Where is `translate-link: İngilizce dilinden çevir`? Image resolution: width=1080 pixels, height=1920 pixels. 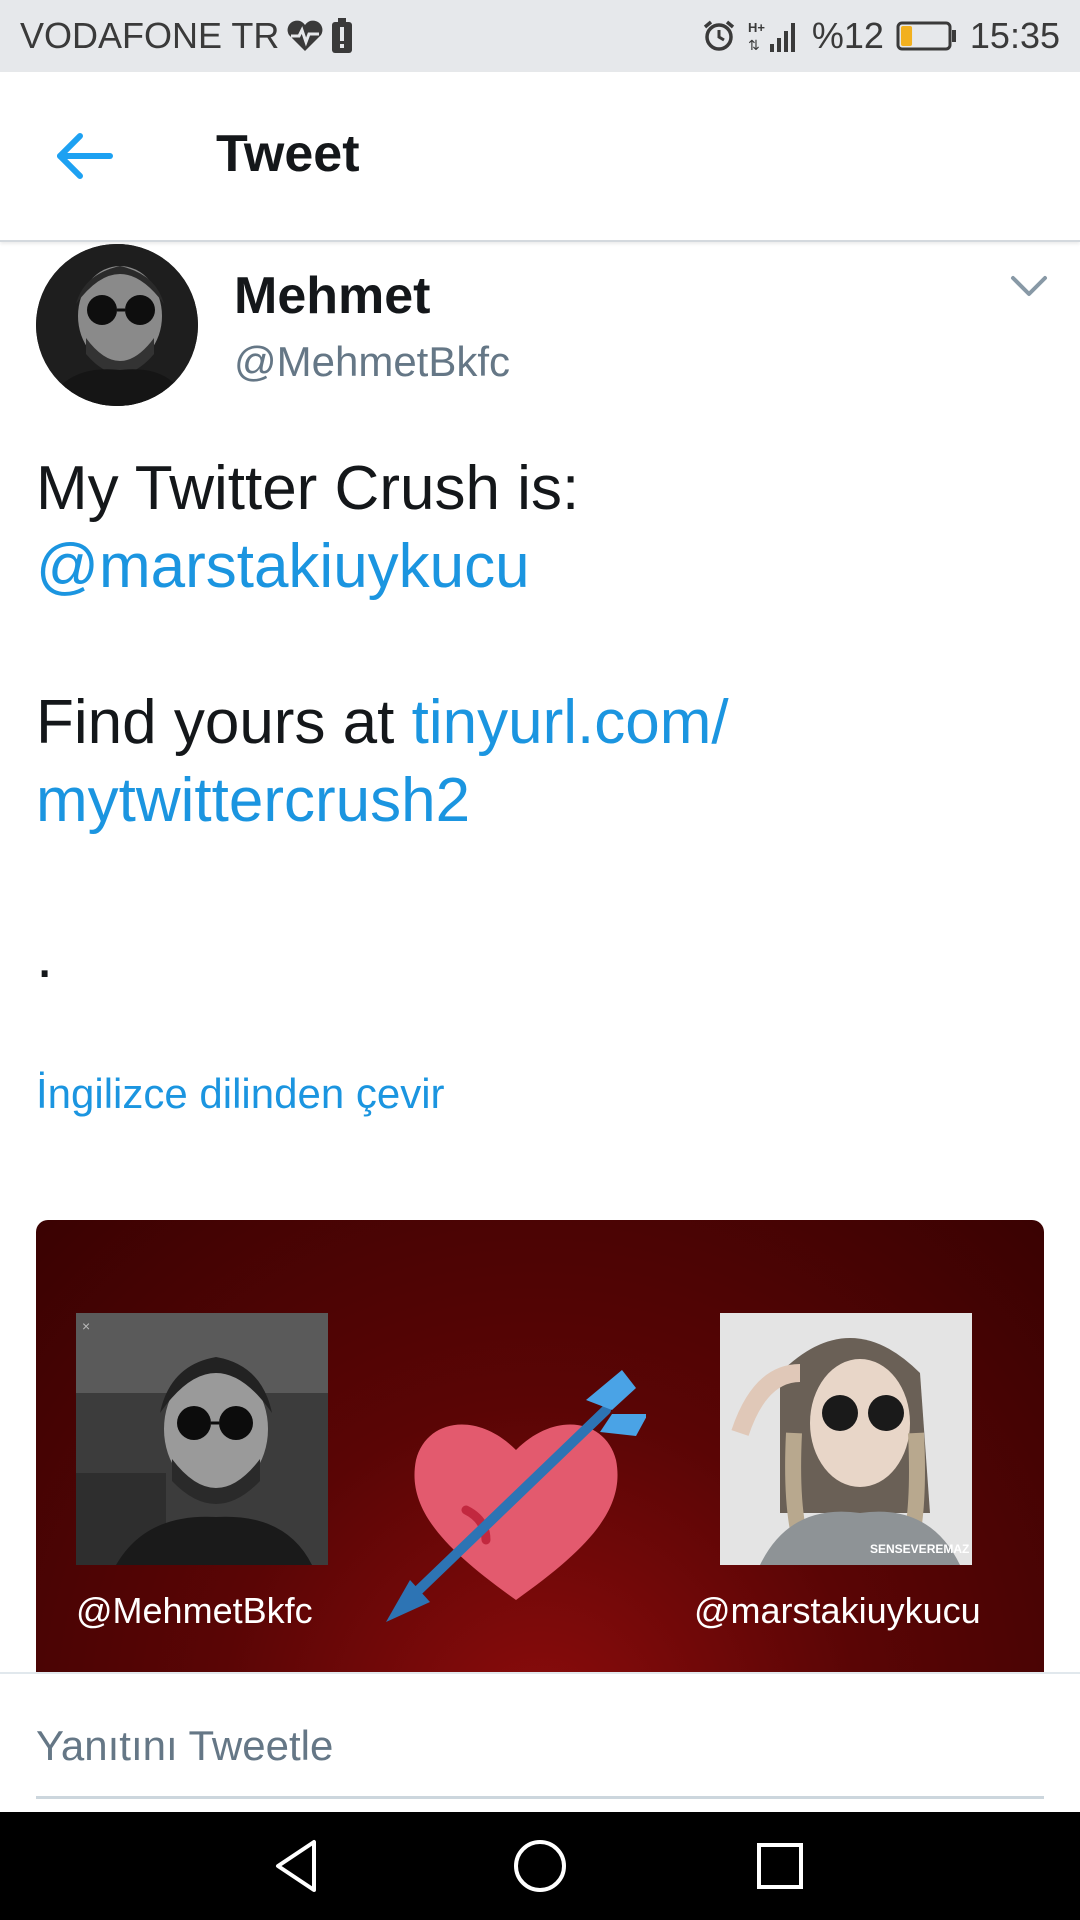 translate-link: İngilizce dilinden çevir is located at coordinates (240, 1094).